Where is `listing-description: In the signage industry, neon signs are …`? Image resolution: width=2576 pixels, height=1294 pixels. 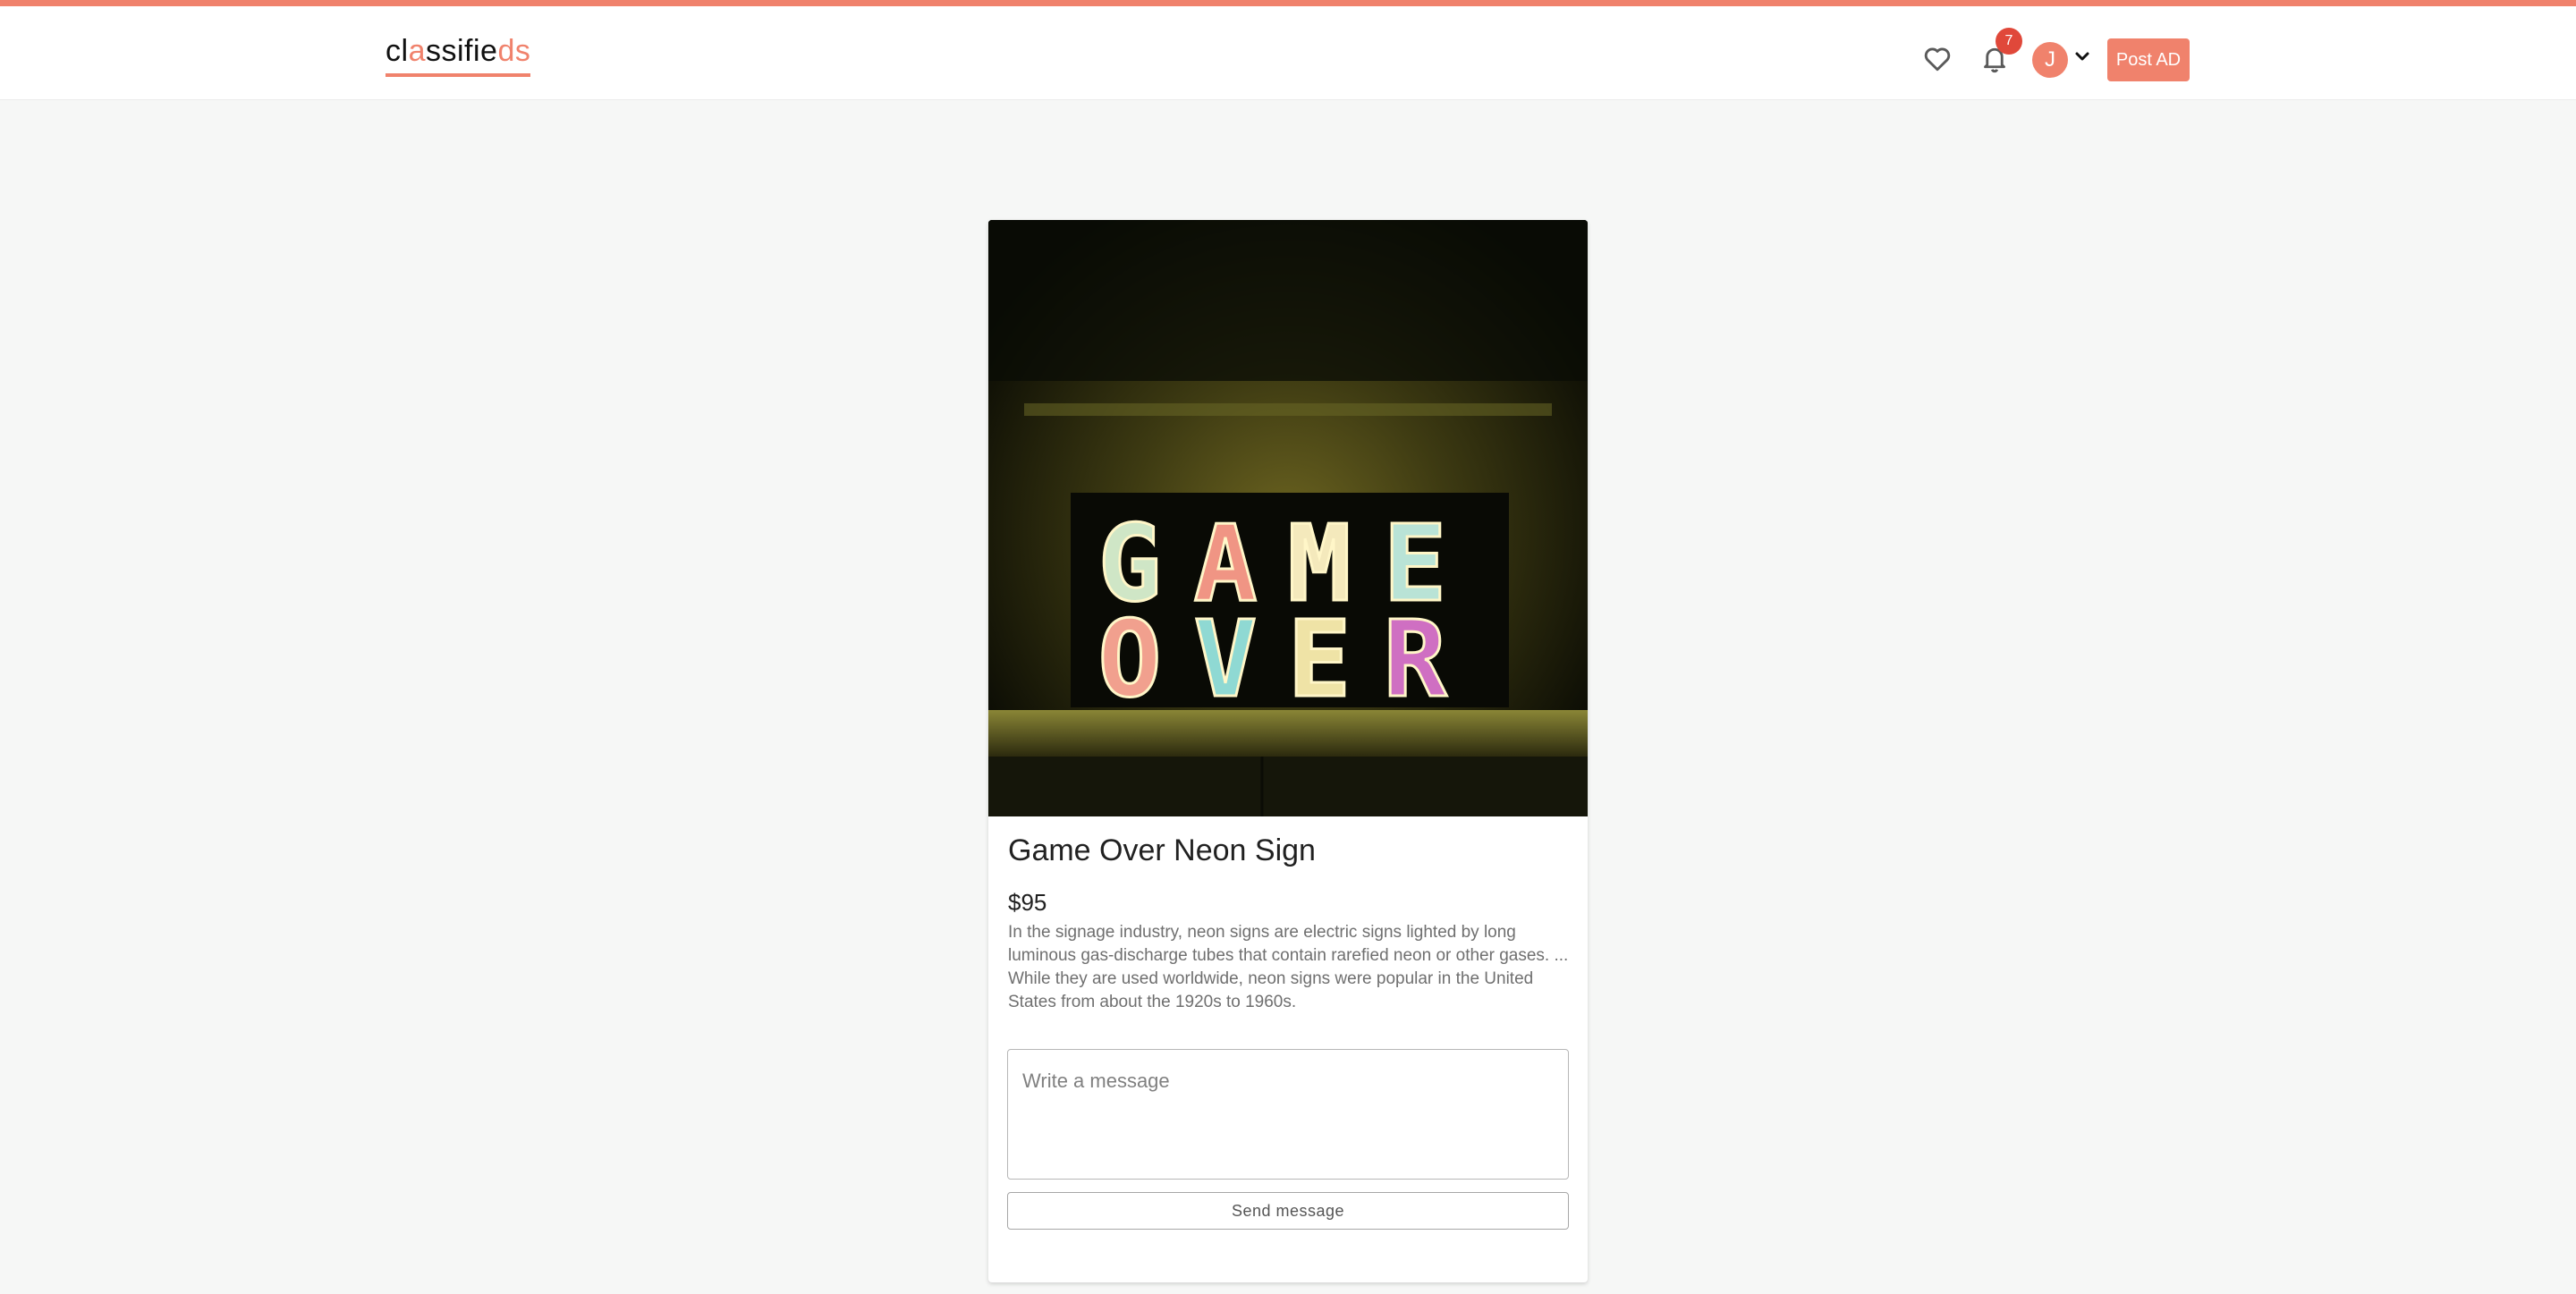
listing-description: In the signage industry, neon signs are … is located at coordinates (1288, 967).